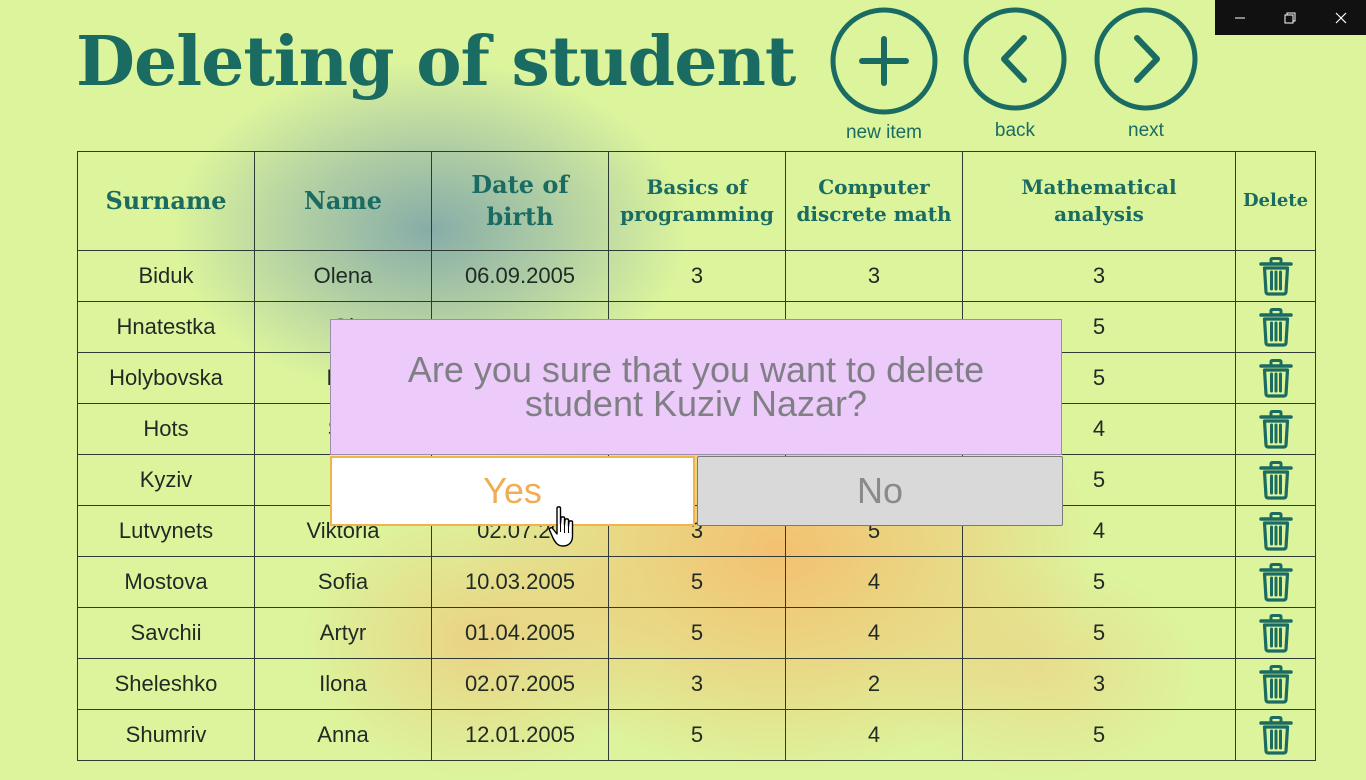 This screenshot has width=1366, height=780. Describe the element at coordinates (874, 276) in the screenshot. I see `computer-discrete-math-cell: 3` at that location.